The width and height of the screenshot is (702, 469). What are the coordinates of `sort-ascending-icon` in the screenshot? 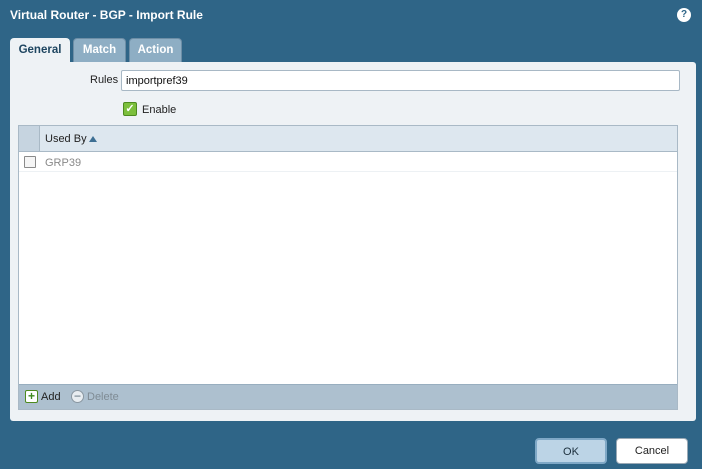 It's located at (93, 139).